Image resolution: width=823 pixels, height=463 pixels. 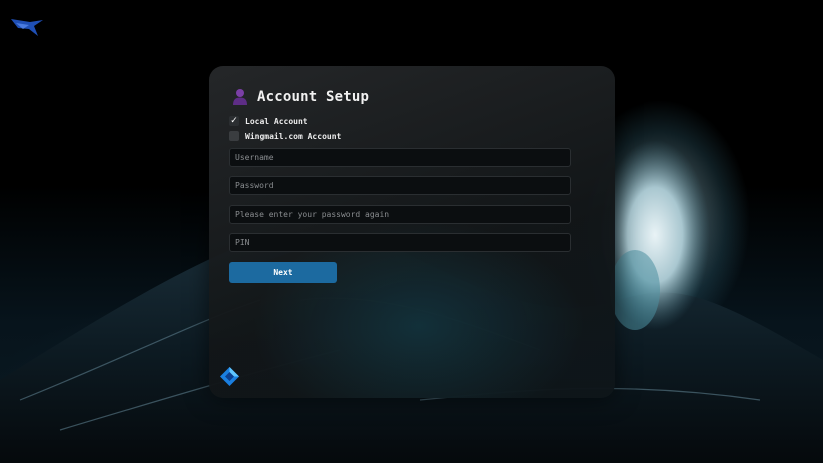 I want to click on page-title: Account Setup, so click(x=313, y=96).